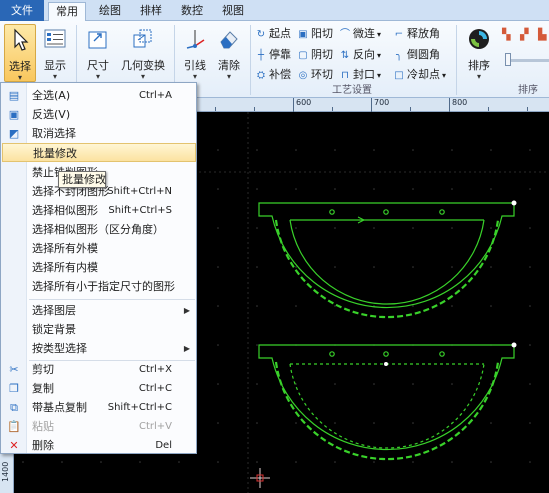 This screenshot has height=493, width=549. Describe the element at coordinates (195, 39) in the screenshot. I see `lead-line-icon` at that location.